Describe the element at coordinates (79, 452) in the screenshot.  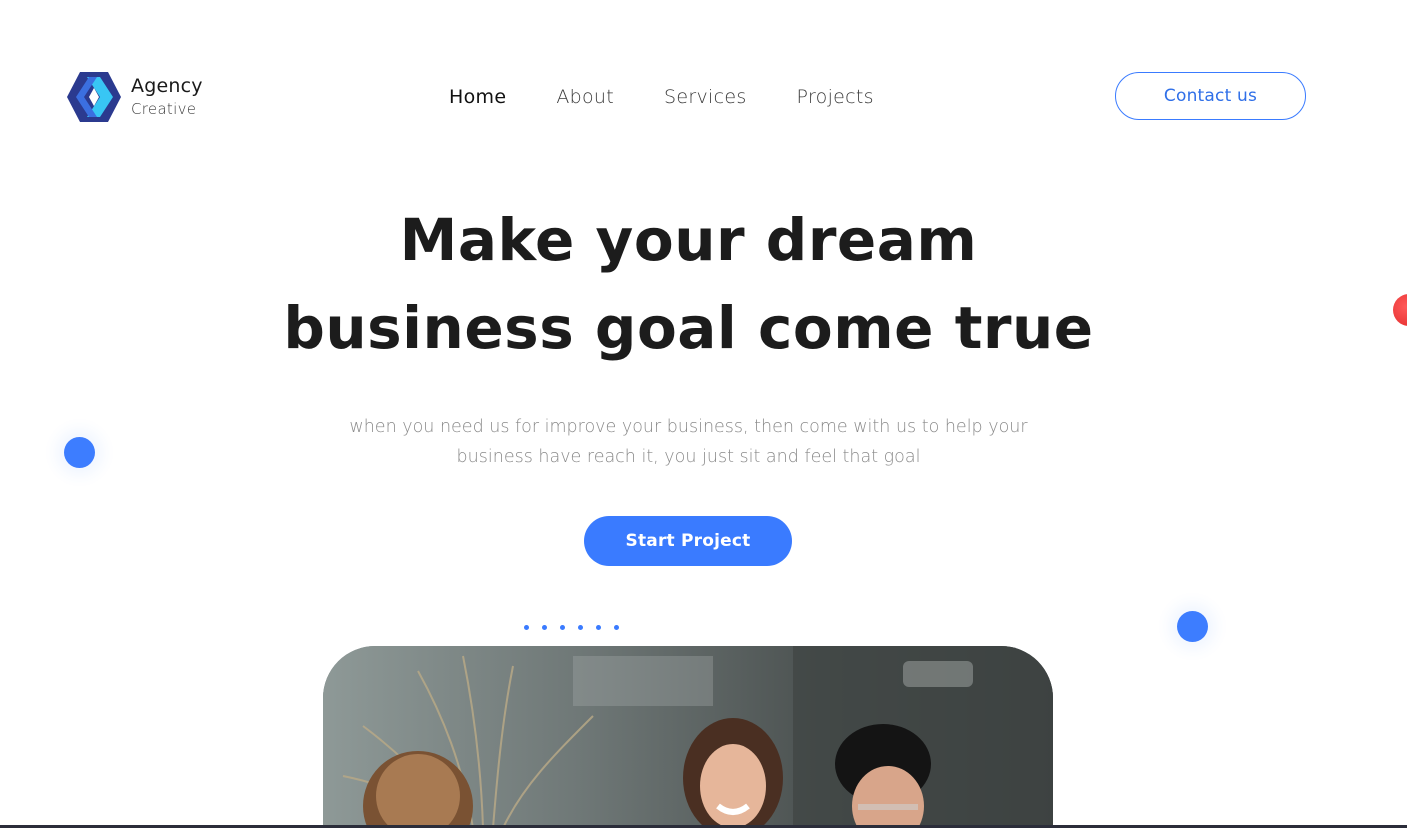
I see `decor-blue-circle-left` at that location.